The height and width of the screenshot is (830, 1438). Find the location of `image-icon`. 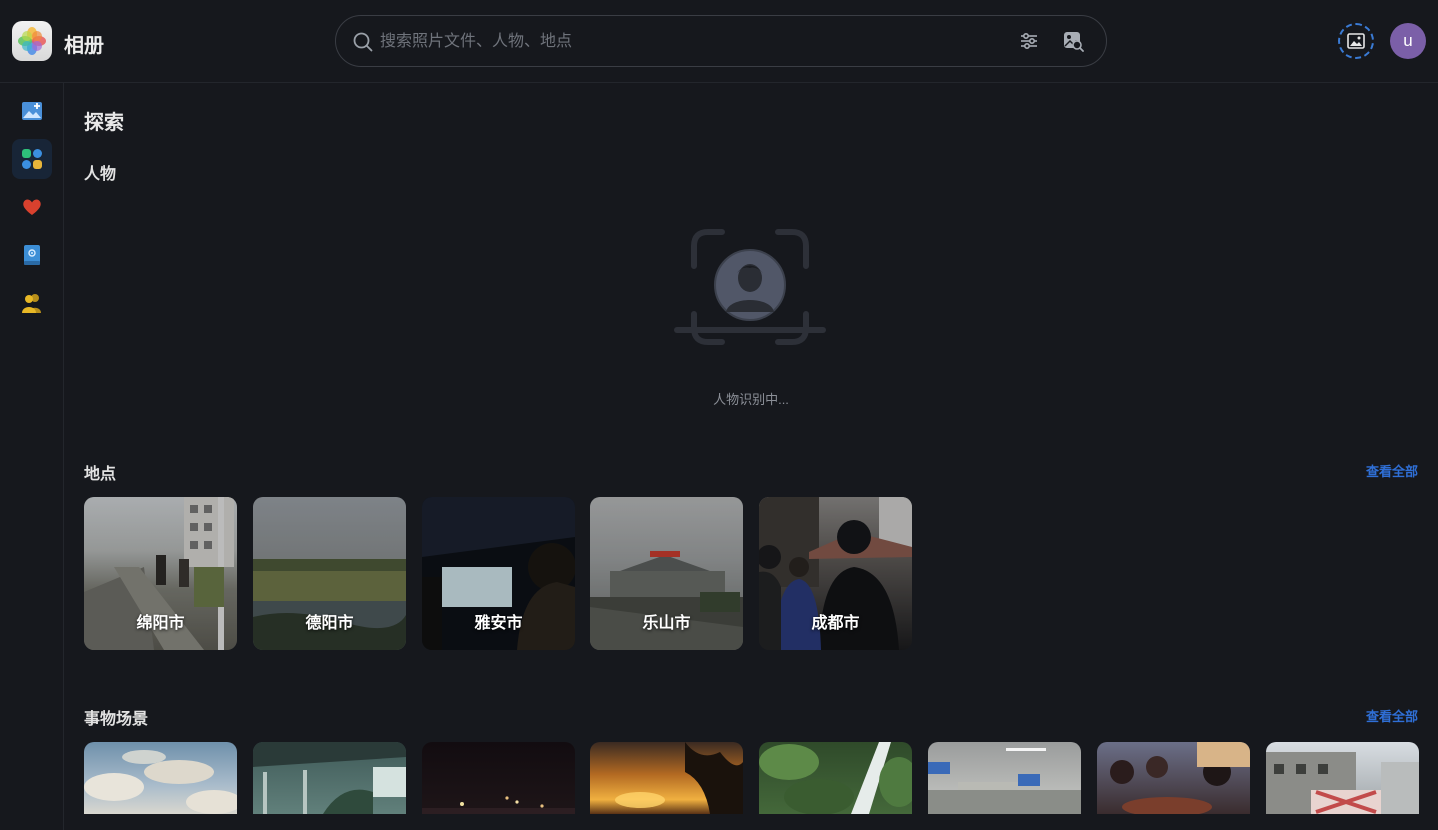

image-icon is located at coordinates (1356, 41).